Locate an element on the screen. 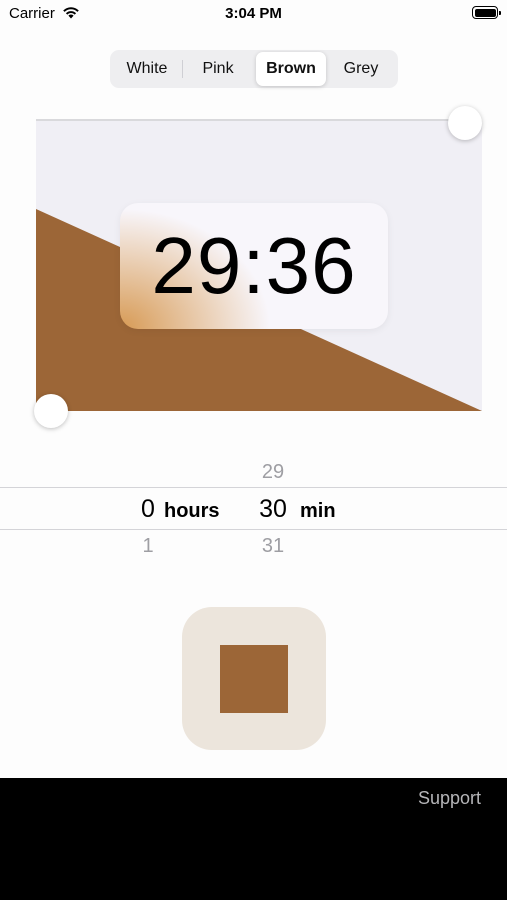  stop-button is located at coordinates (254, 678).